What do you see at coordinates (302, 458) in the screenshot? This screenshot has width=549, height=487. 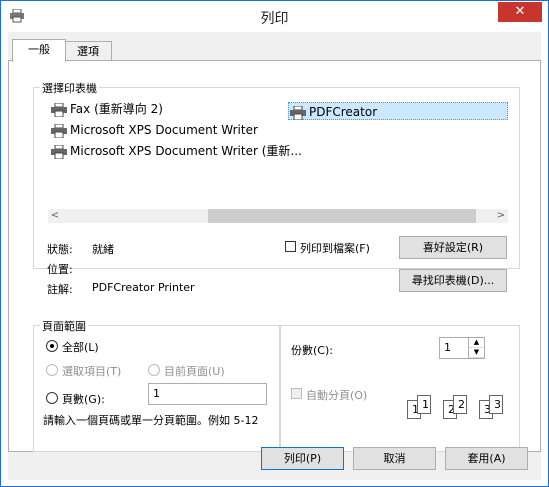 I see `print-button: 列印(P)` at bounding box center [302, 458].